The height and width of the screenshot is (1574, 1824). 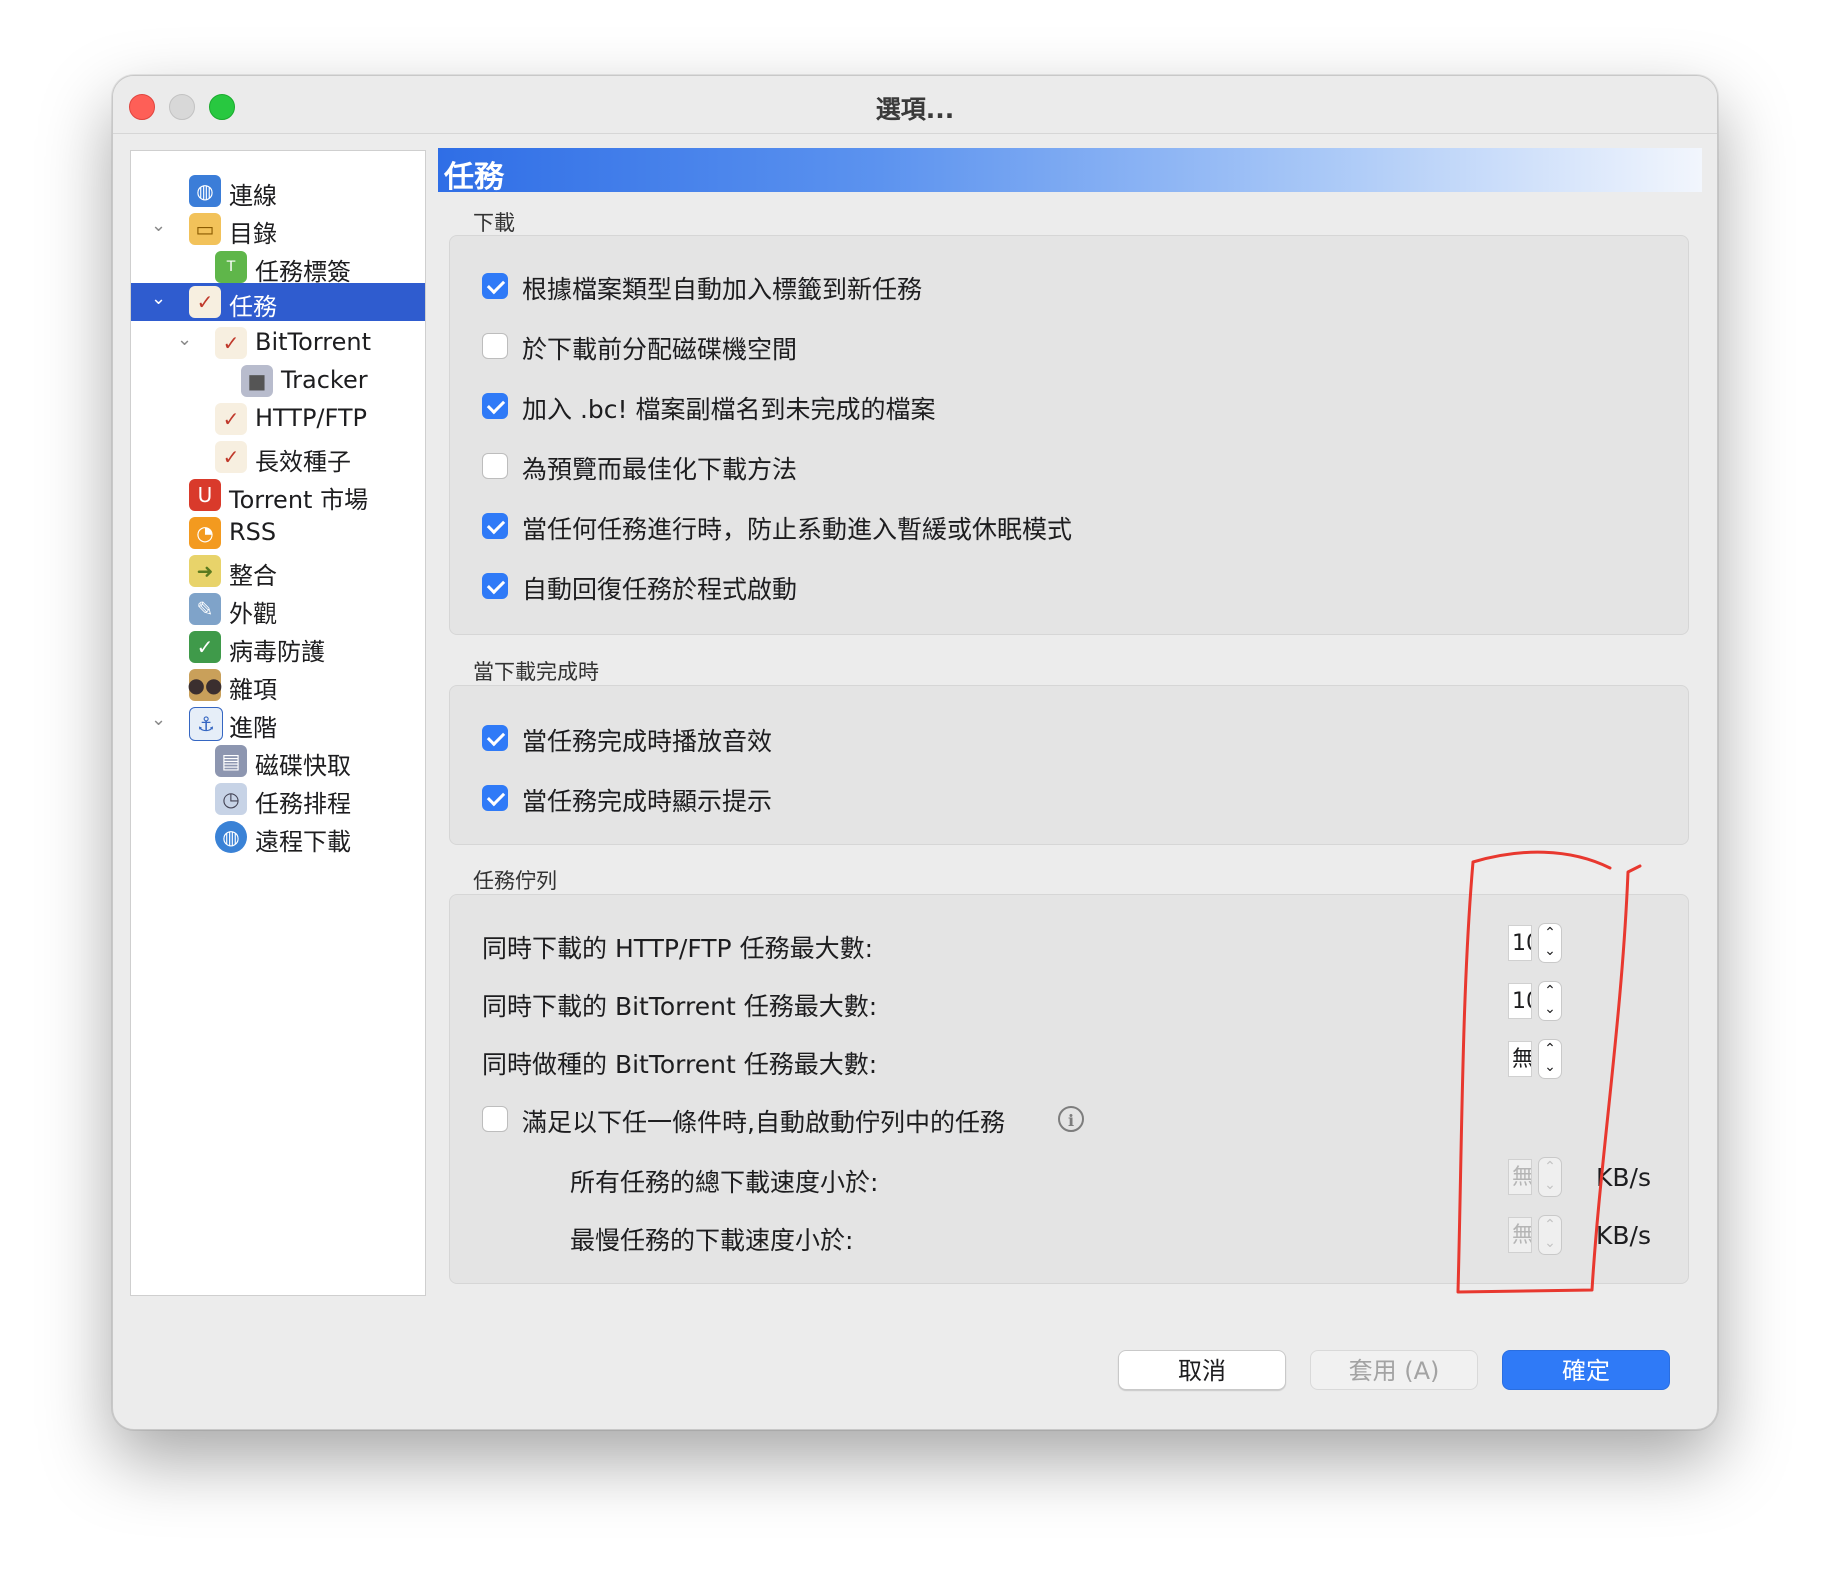 What do you see at coordinates (1586, 1370) in the screenshot?
I see `ok-button: 確定` at bounding box center [1586, 1370].